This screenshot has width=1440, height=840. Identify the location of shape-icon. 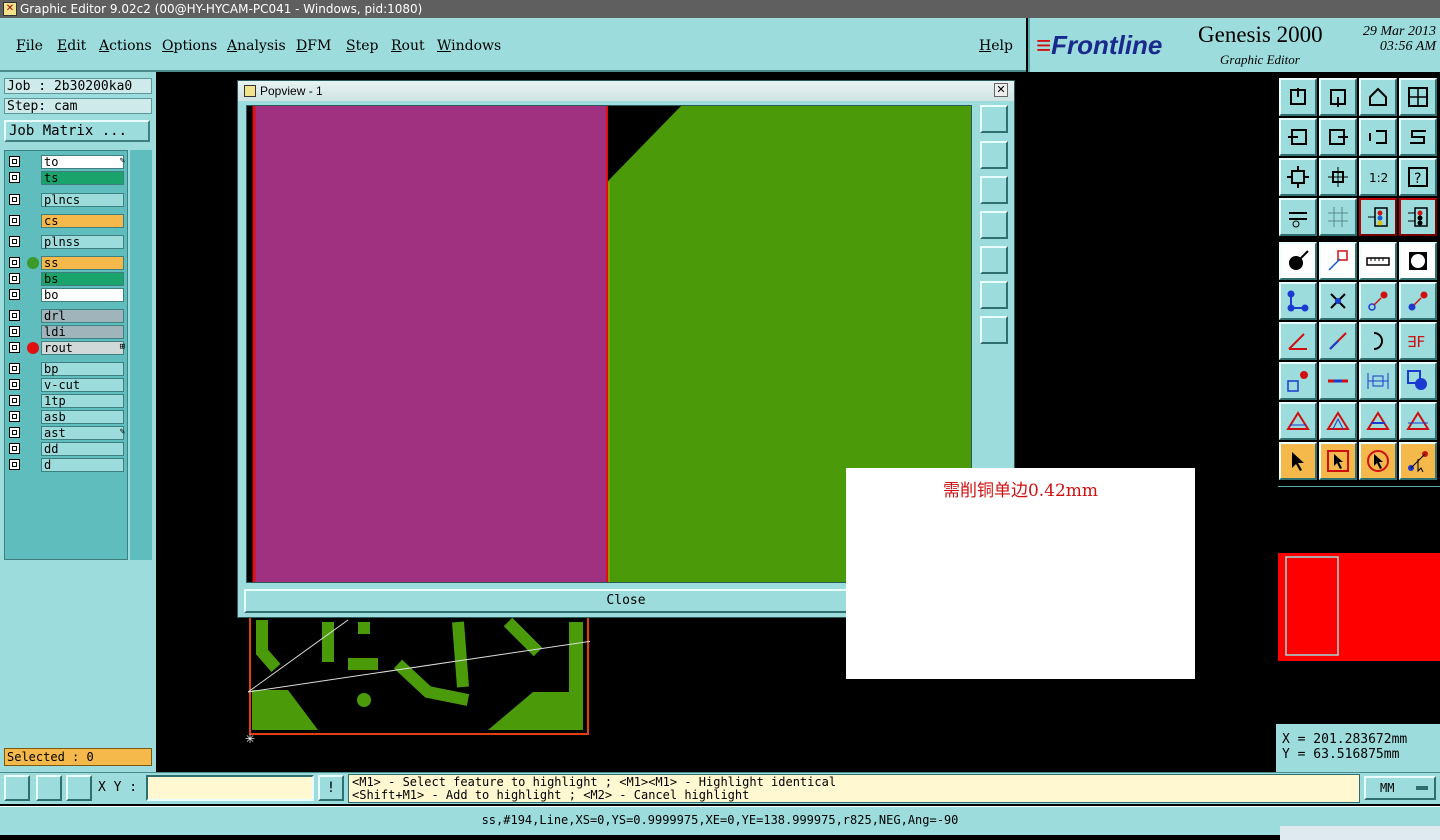
(1418, 381).